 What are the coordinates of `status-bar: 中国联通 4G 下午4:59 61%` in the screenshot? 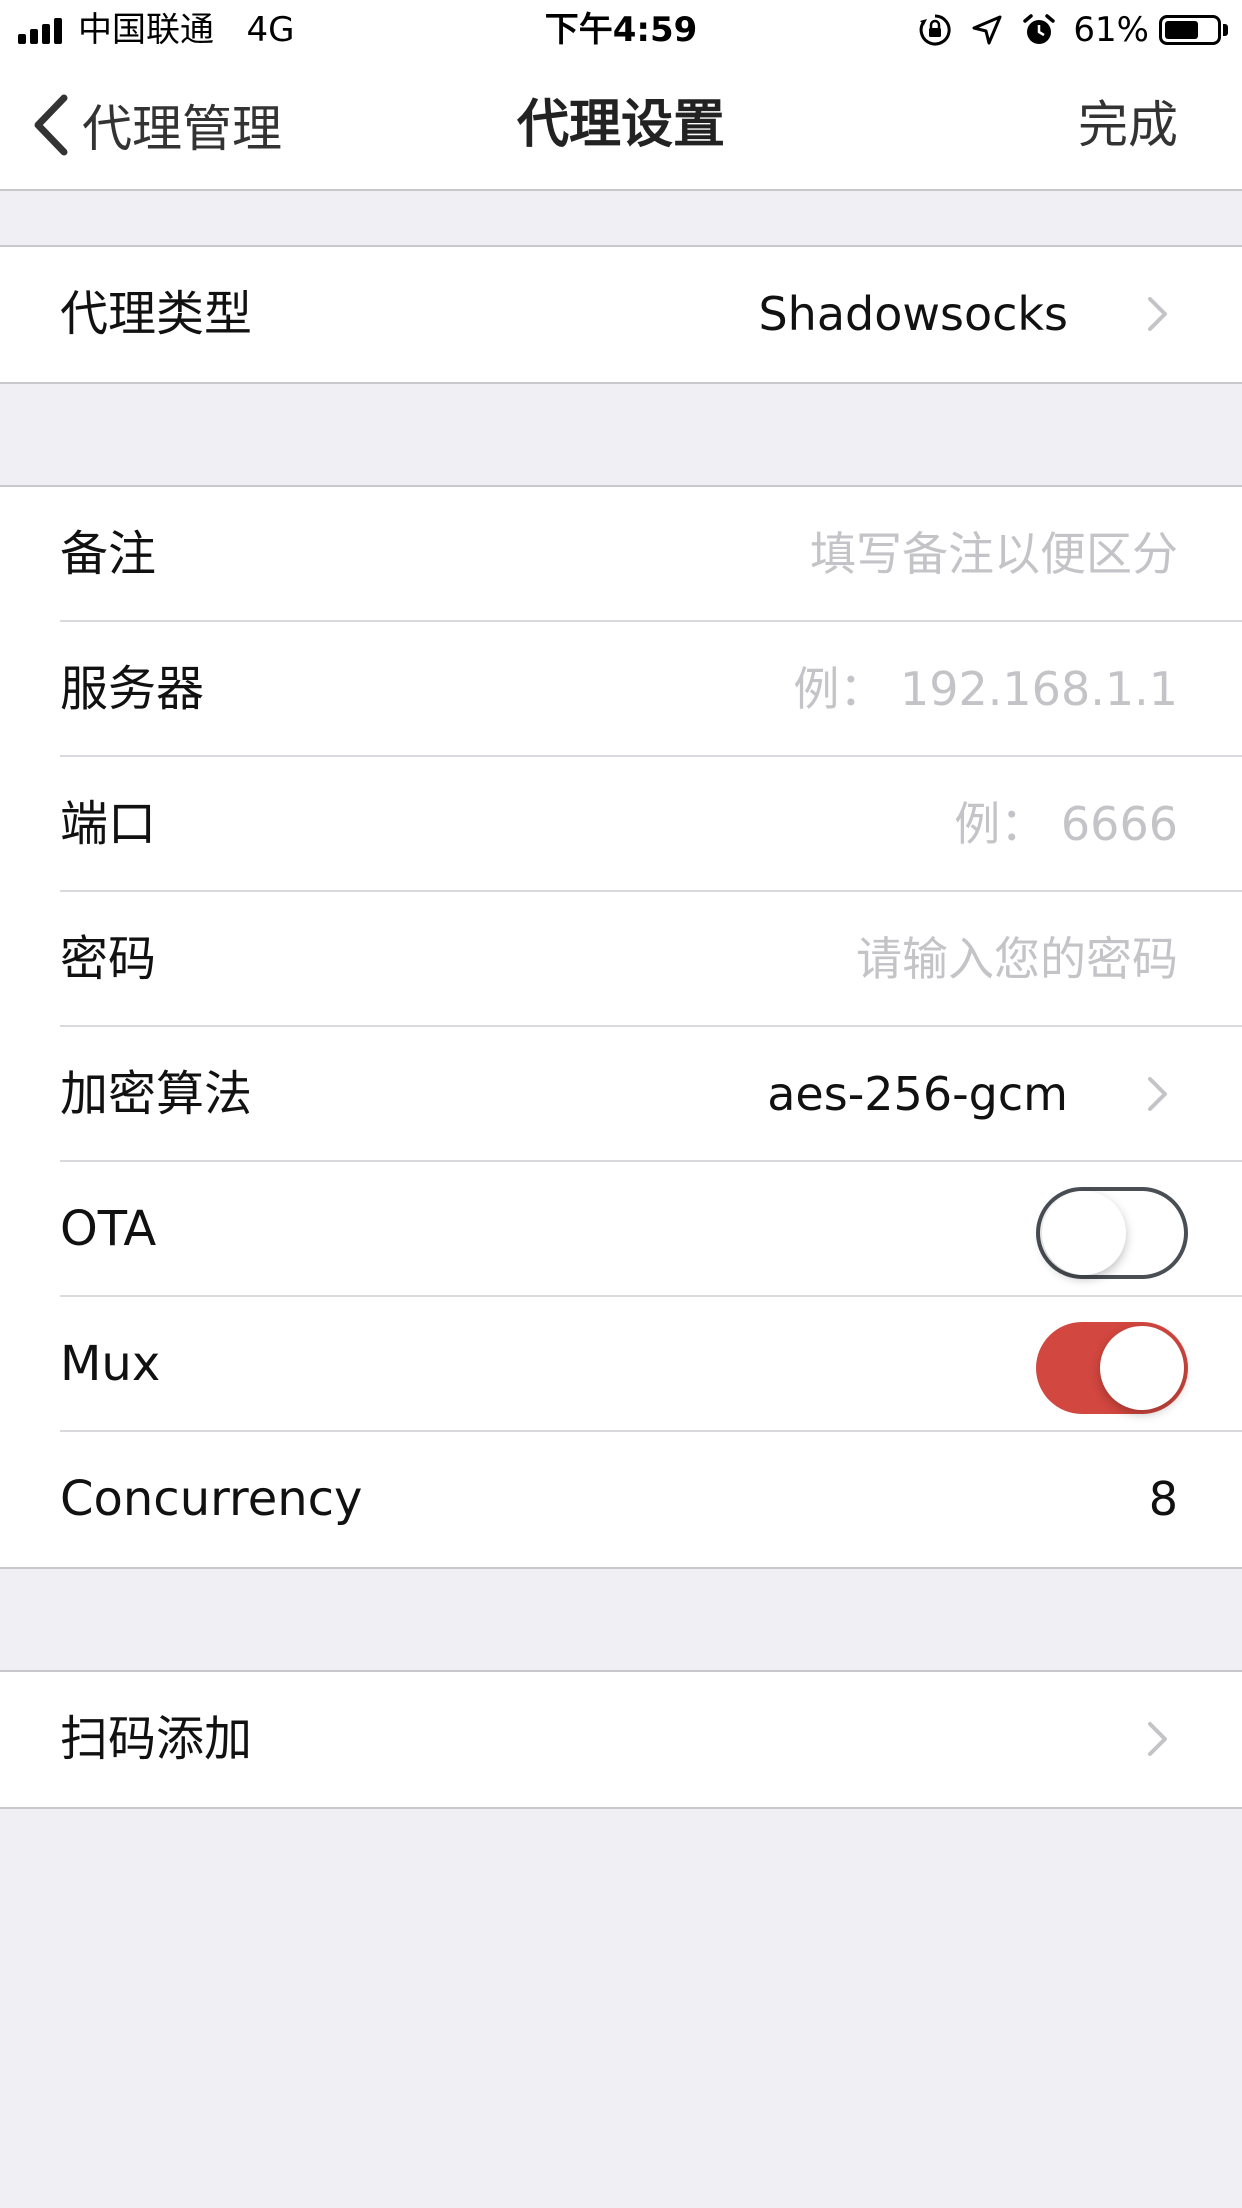 It's located at (621, 30).